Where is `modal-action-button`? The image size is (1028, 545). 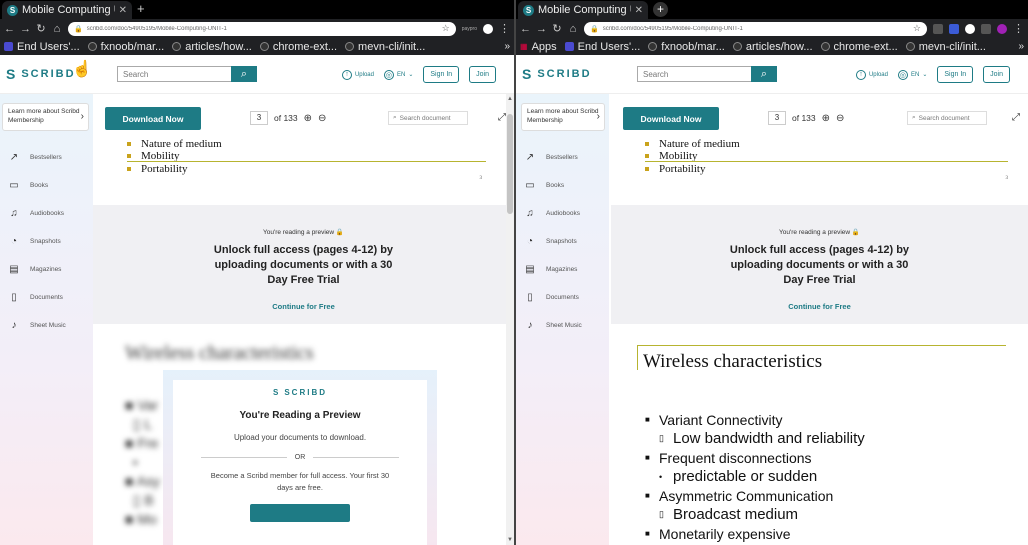 modal-action-button is located at coordinates (300, 513).